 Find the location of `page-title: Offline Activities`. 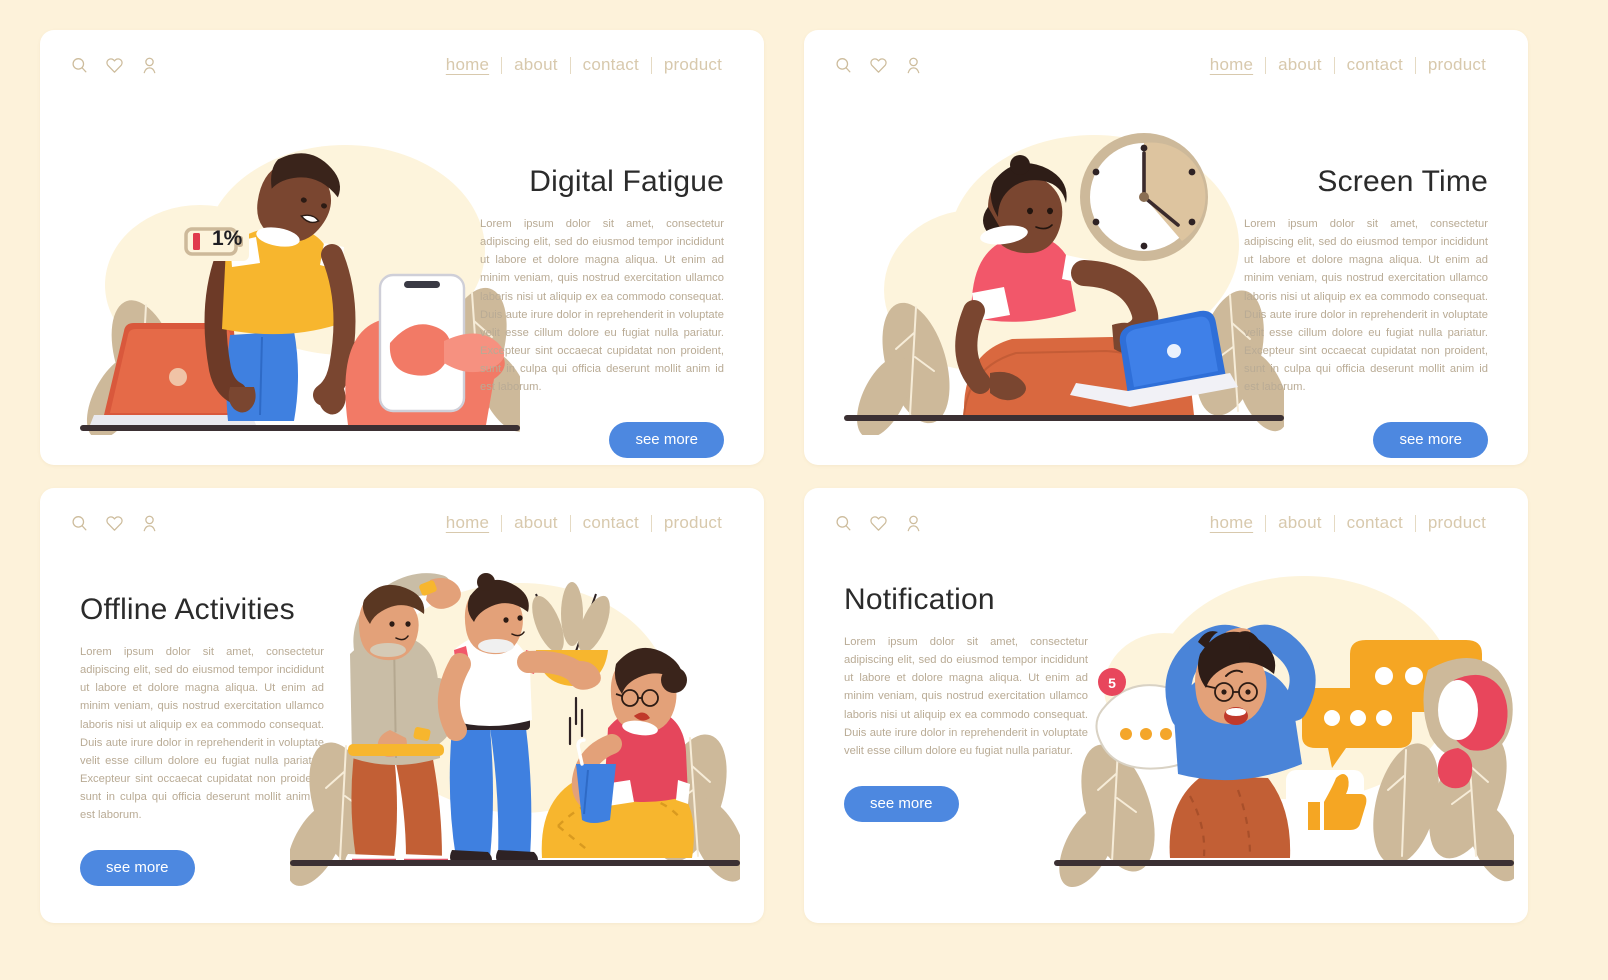

page-title: Offline Activities is located at coordinates (187, 609).